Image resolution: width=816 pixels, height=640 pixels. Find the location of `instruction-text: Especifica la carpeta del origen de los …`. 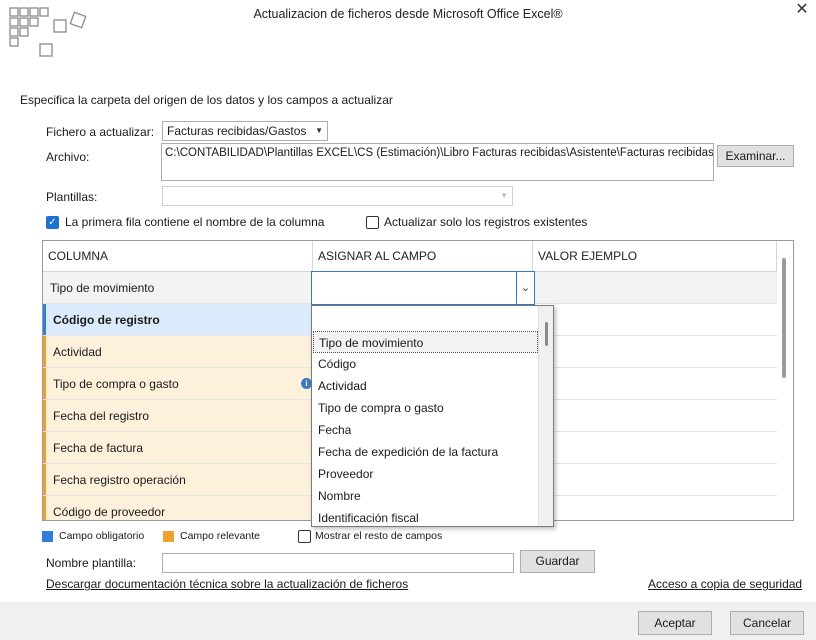

instruction-text: Especifica la carpeta del origen de los … is located at coordinates (206, 100).